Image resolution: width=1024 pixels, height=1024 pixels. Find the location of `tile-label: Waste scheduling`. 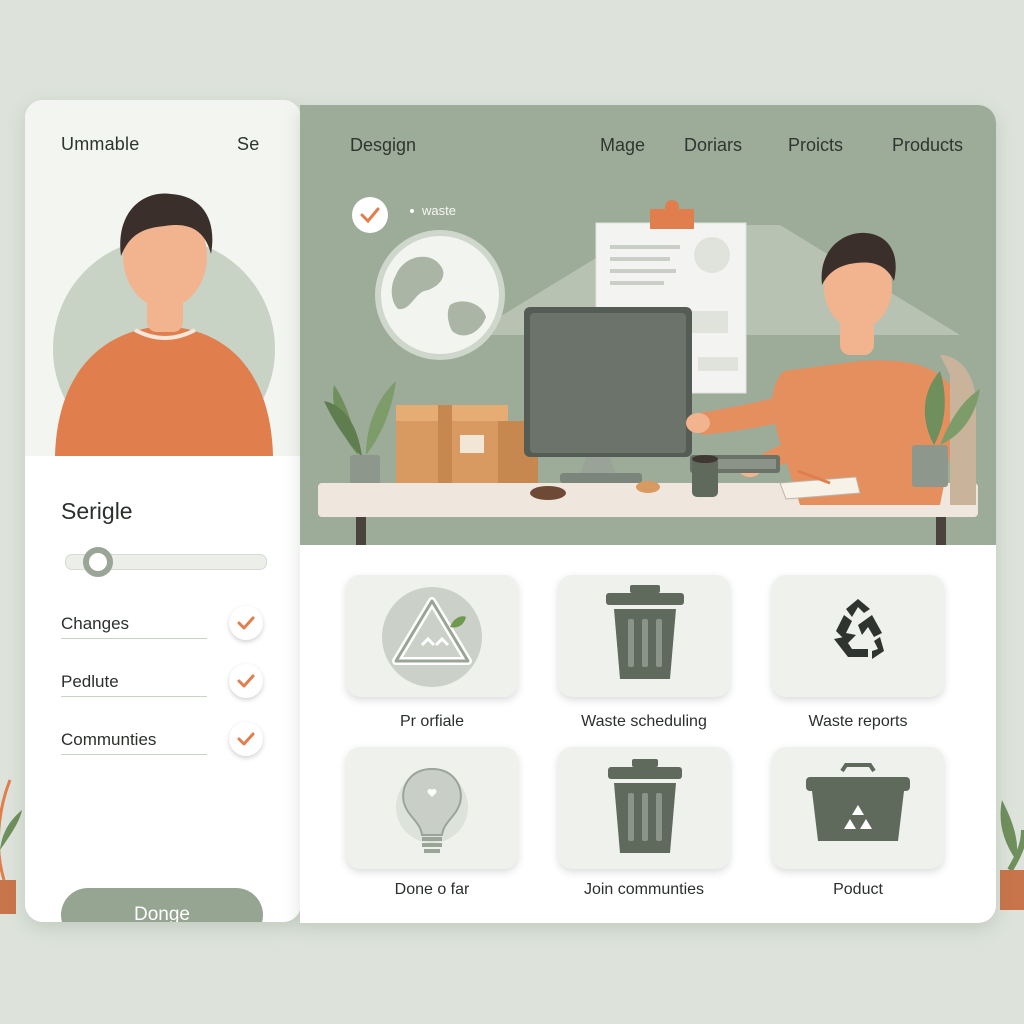

tile-label: Waste scheduling is located at coordinates (644, 721).